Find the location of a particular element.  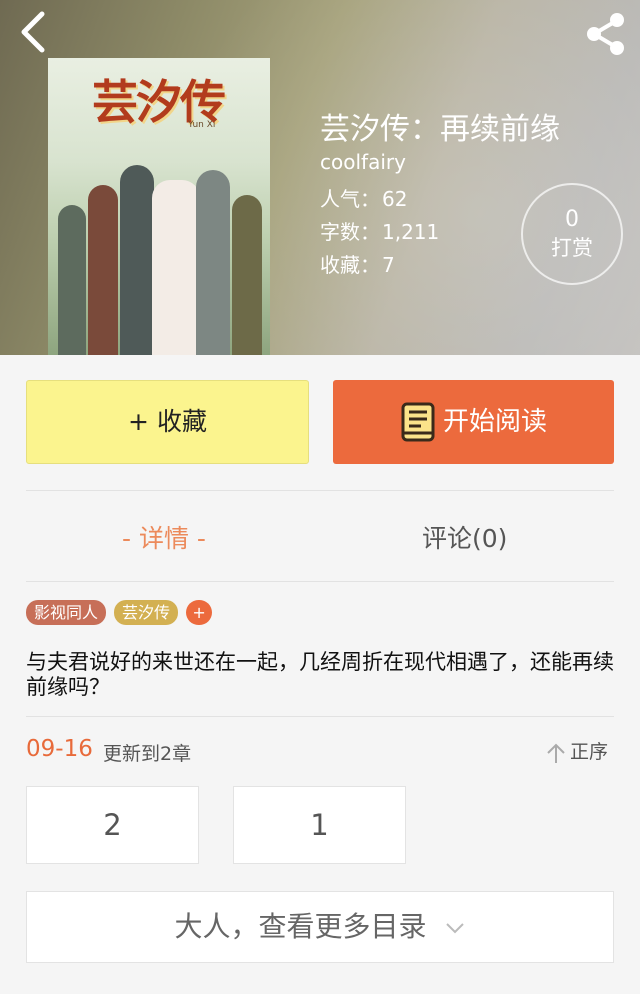

stat-value: 62 is located at coordinates (395, 199).